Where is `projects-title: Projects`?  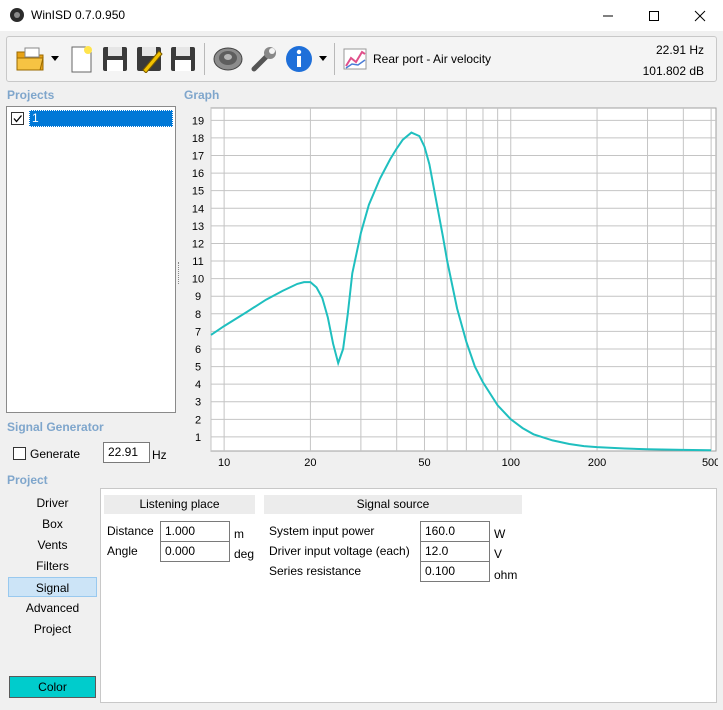 projects-title: Projects is located at coordinates (31, 95).